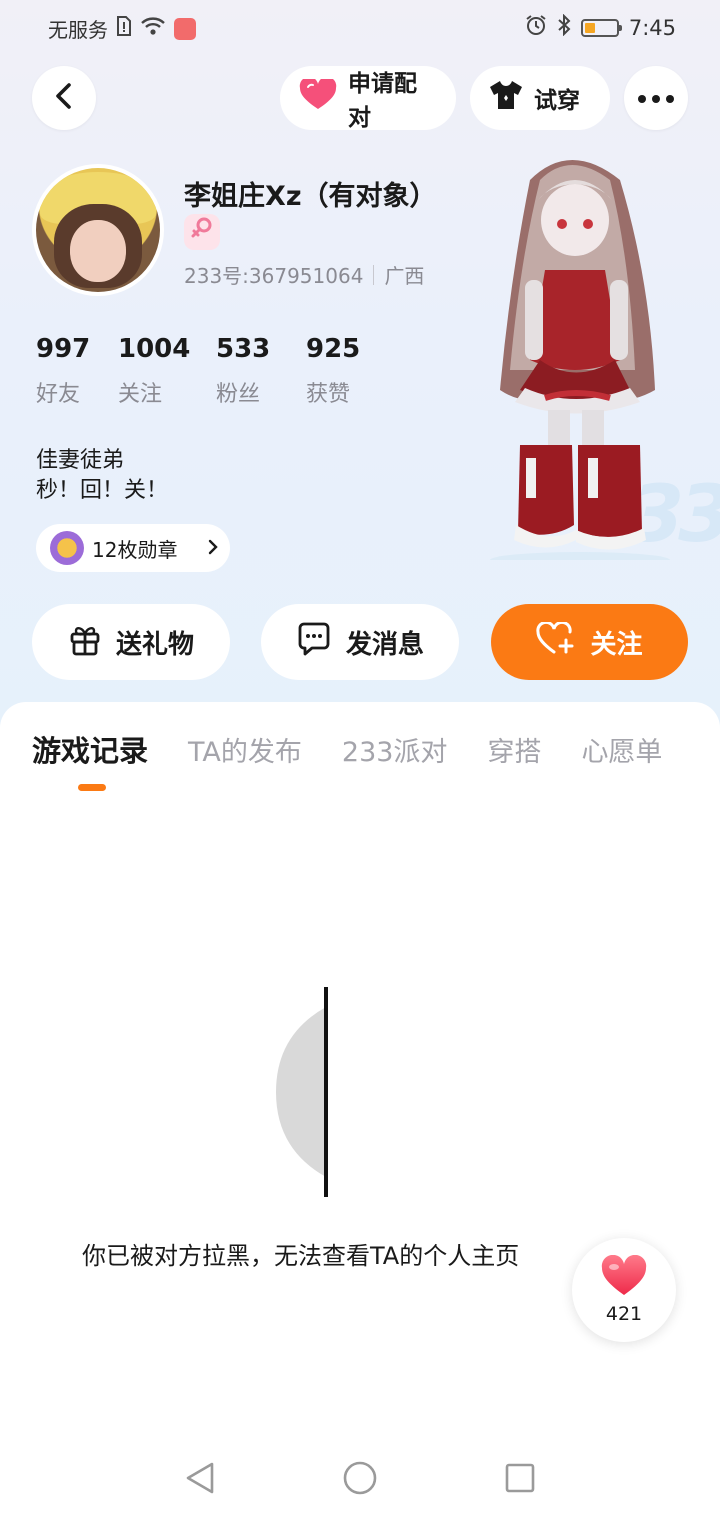 This screenshot has height=1520, width=720. Describe the element at coordinates (514, 749) in the screenshot. I see `tab-outfits: 穿搭` at that location.